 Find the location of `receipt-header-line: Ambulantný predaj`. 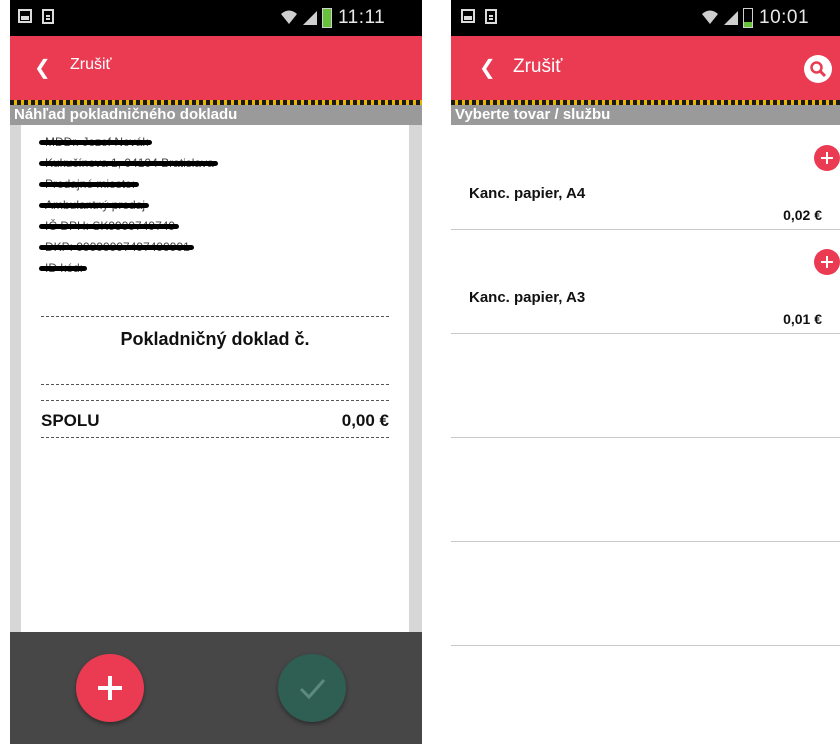

receipt-header-line: Ambulantný predaj is located at coordinates (94, 205).